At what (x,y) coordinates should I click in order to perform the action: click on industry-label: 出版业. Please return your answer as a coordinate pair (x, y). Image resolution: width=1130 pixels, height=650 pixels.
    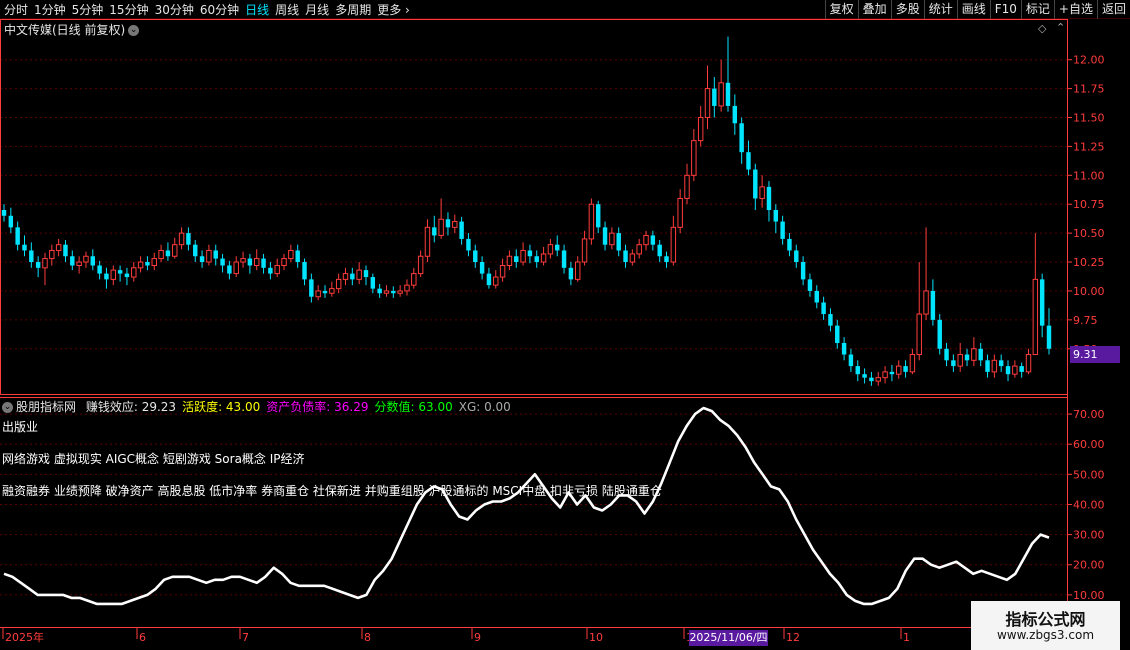
    Looking at the image, I should click on (20, 427).